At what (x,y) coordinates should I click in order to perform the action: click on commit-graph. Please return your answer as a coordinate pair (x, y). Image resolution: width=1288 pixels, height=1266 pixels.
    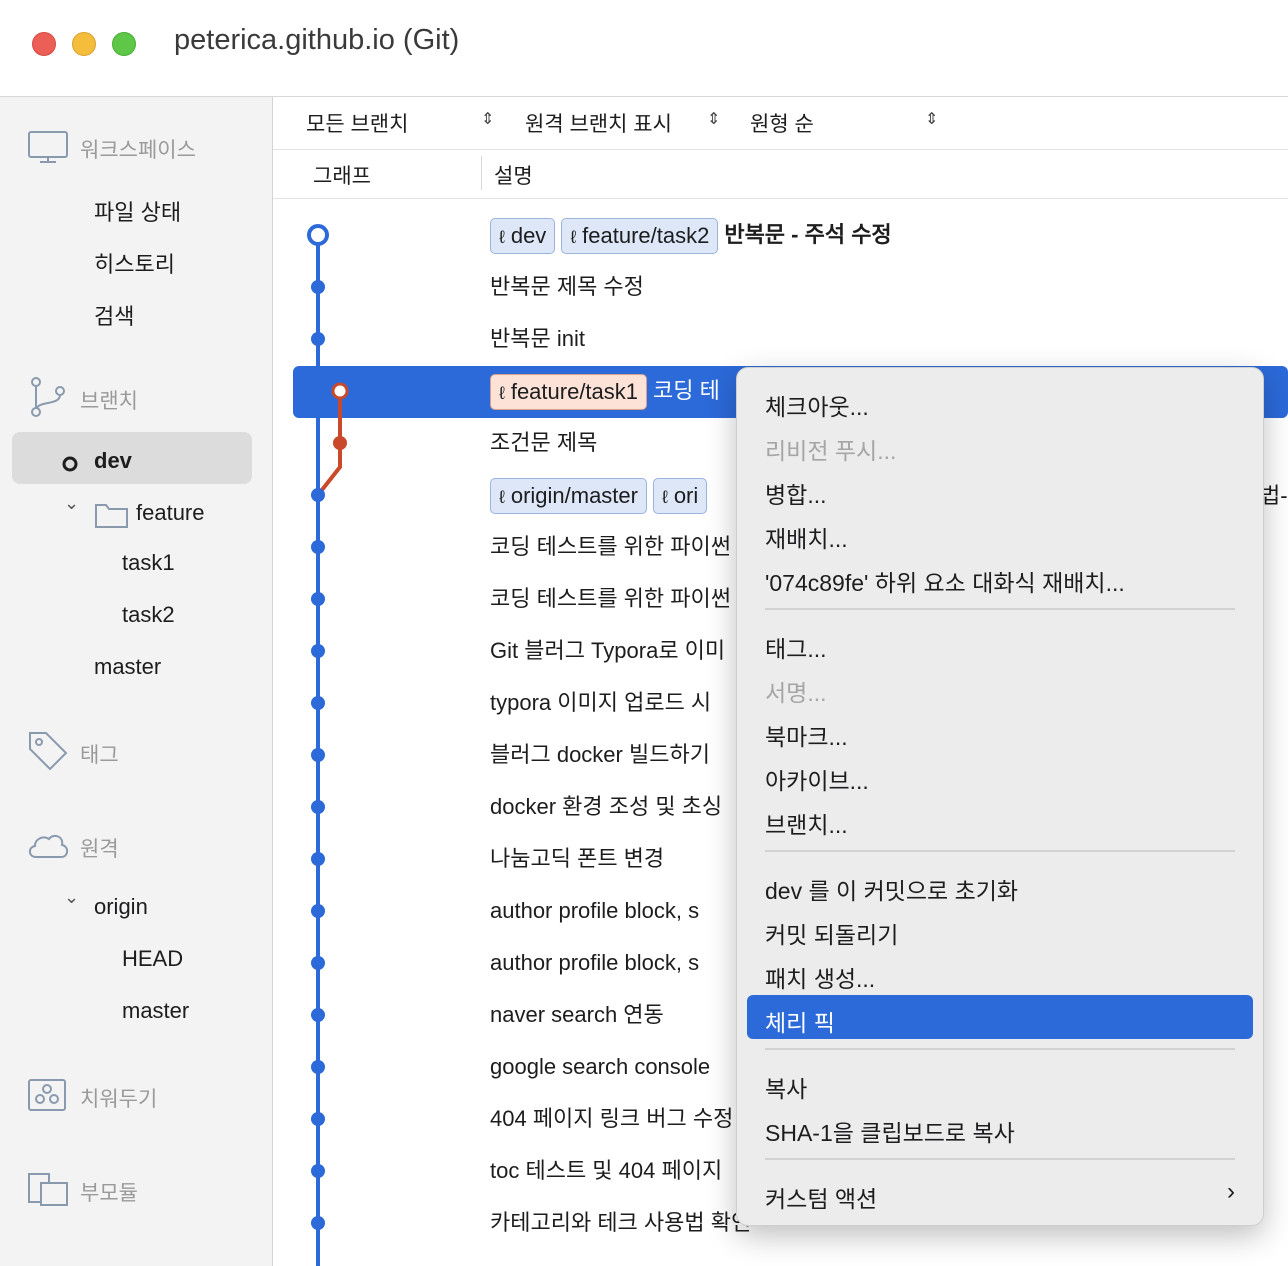
    Looking at the image, I should click on (328, 745).